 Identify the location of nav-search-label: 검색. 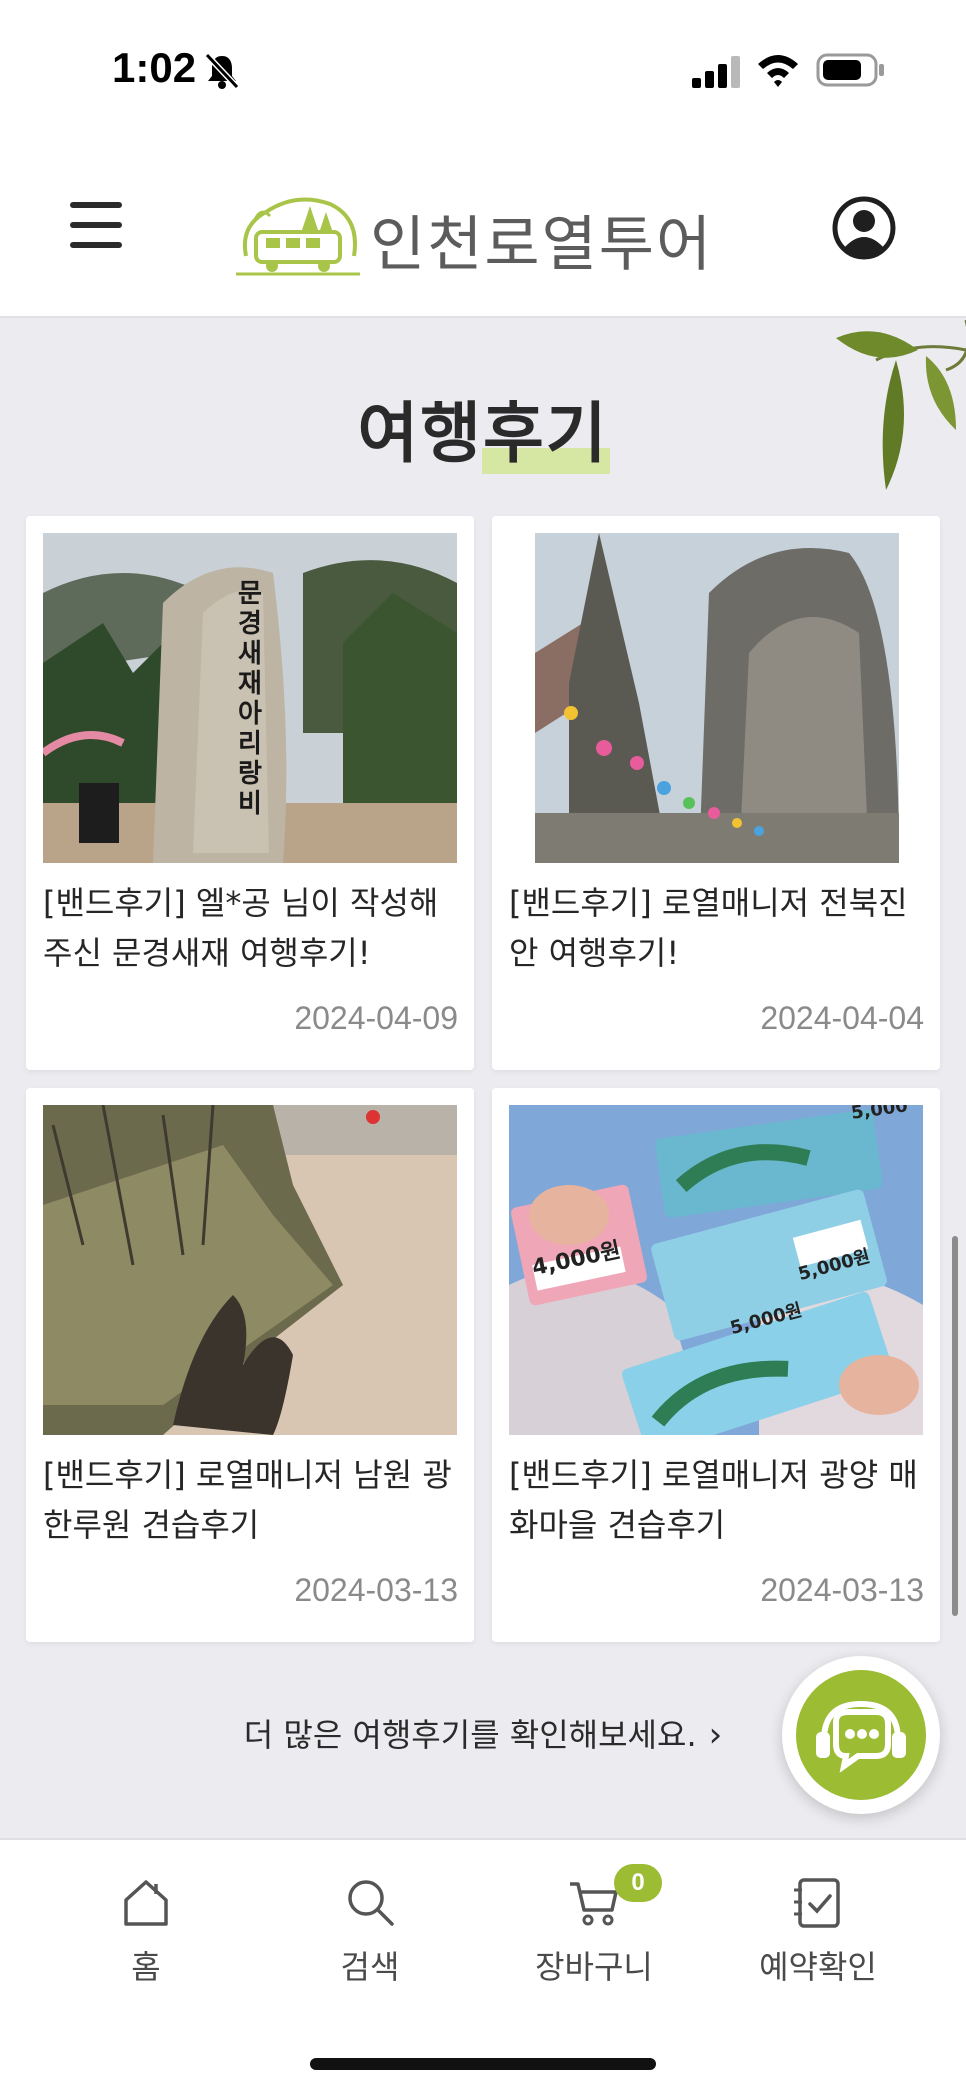
(370, 1967).